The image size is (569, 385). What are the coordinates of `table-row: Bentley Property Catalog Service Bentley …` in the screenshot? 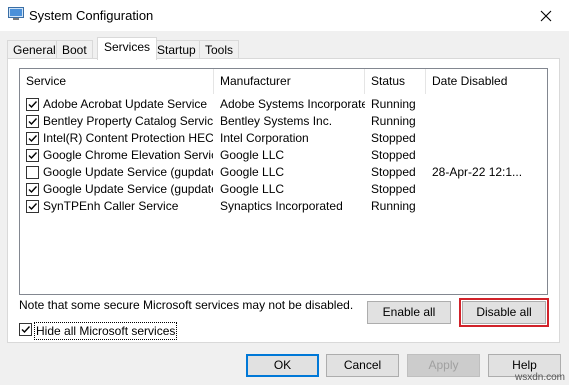 It's located at (283, 121).